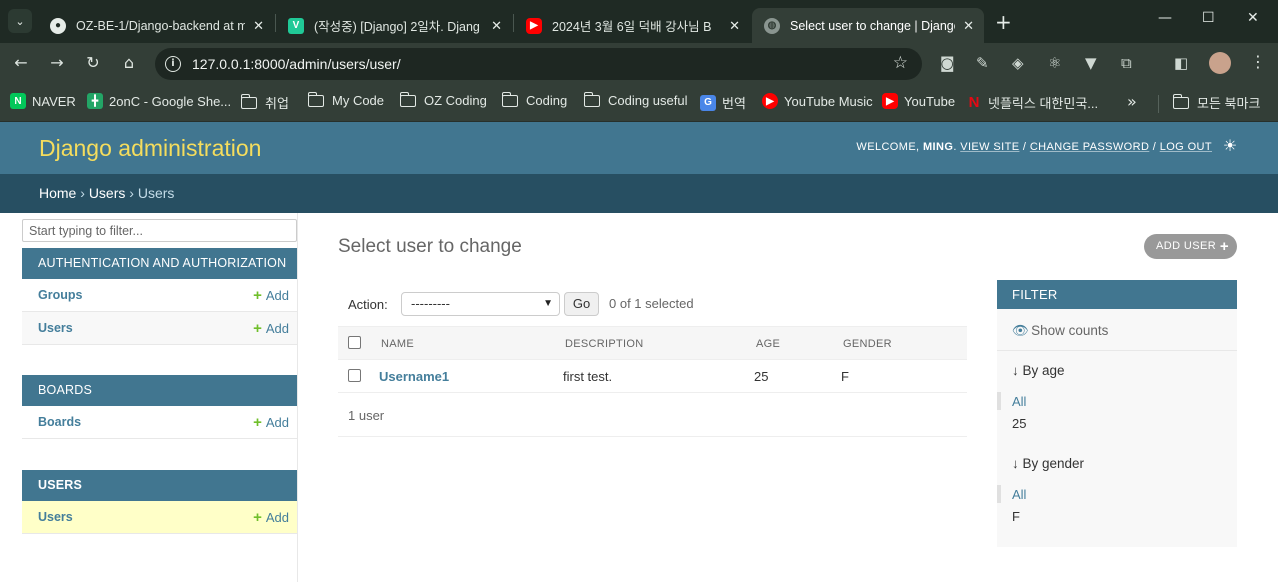  I want to click on actions-bar: Action: --------- ▼ Go 0 of 1 selected, so click(652, 305).